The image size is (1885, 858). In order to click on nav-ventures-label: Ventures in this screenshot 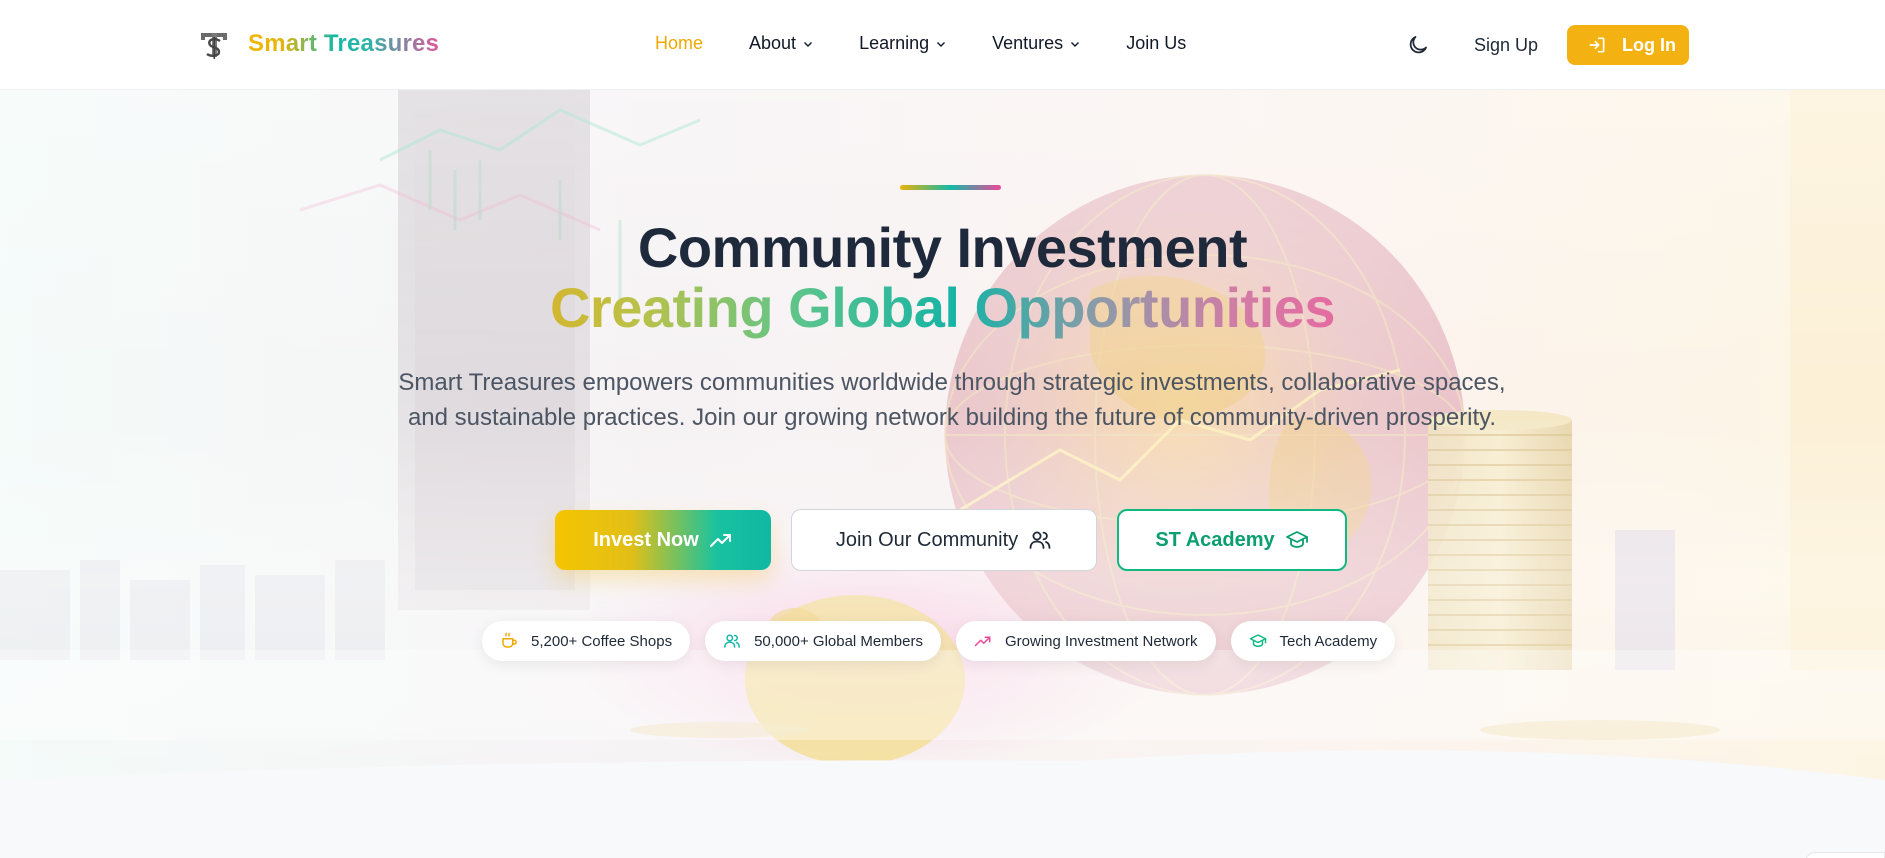, I will do `click(1028, 43)`.